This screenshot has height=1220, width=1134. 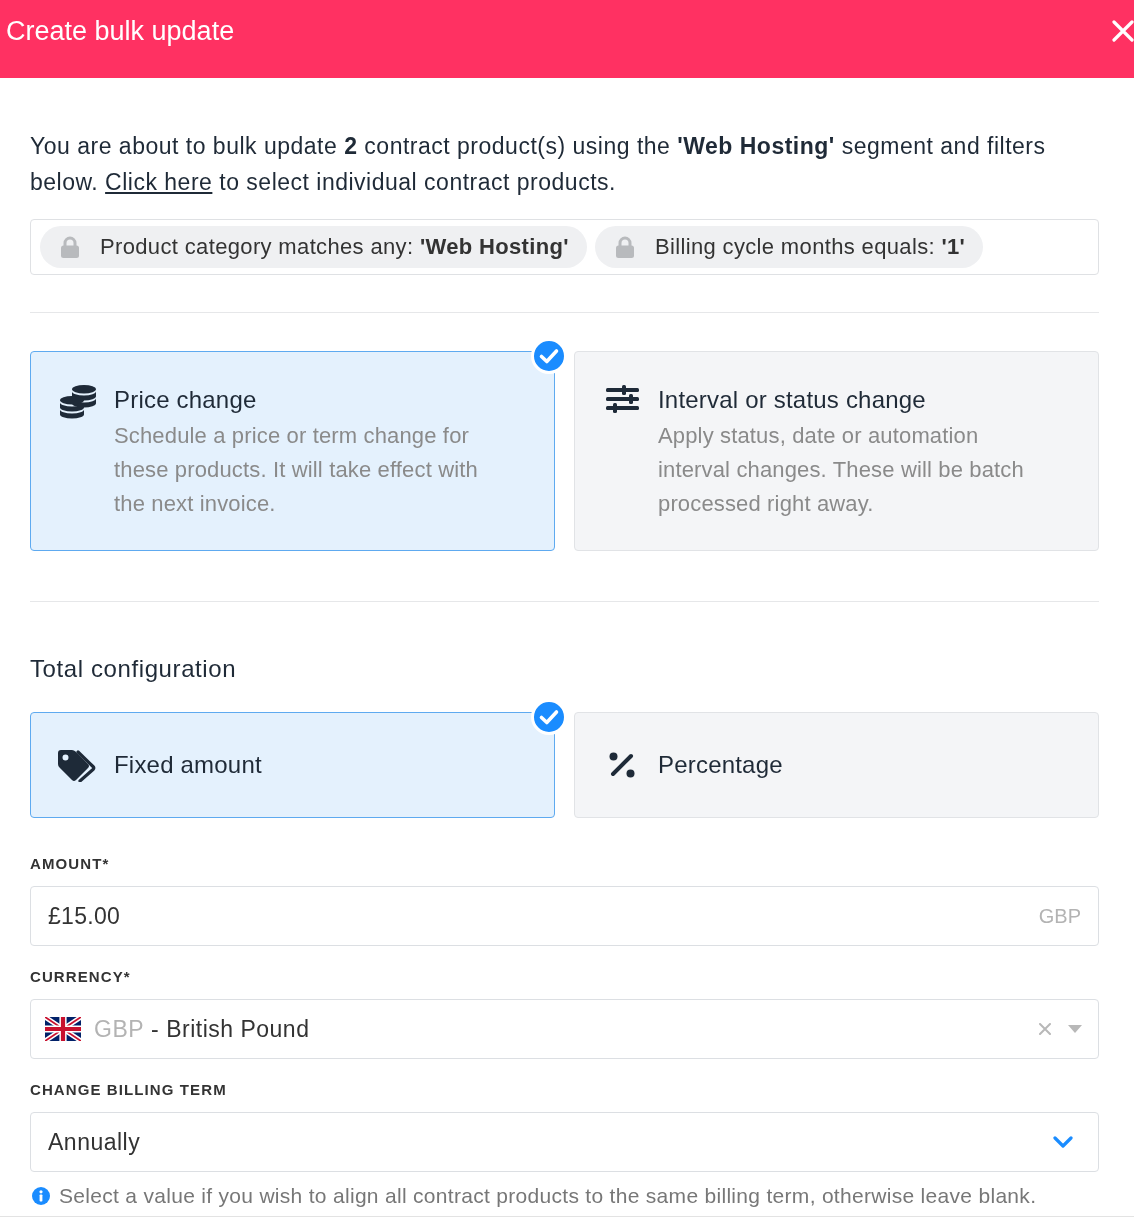 I want to click on billing-term-select: Annually, so click(x=564, y=1142).